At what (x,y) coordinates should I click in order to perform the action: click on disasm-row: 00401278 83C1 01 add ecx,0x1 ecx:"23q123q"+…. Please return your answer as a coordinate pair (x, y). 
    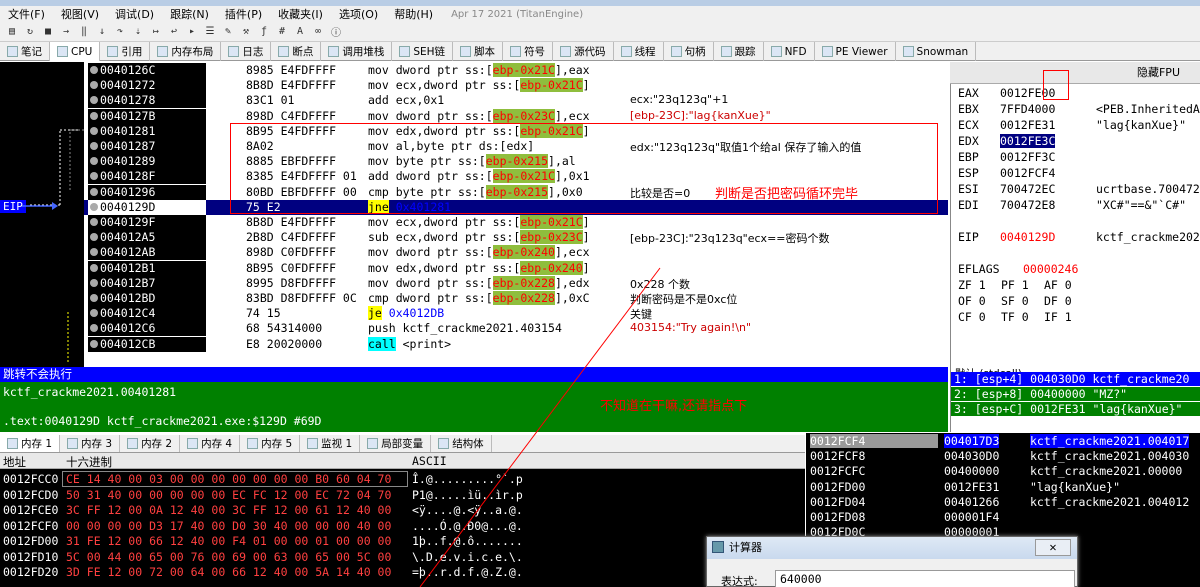
    Looking at the image, I should click on (516, 101).